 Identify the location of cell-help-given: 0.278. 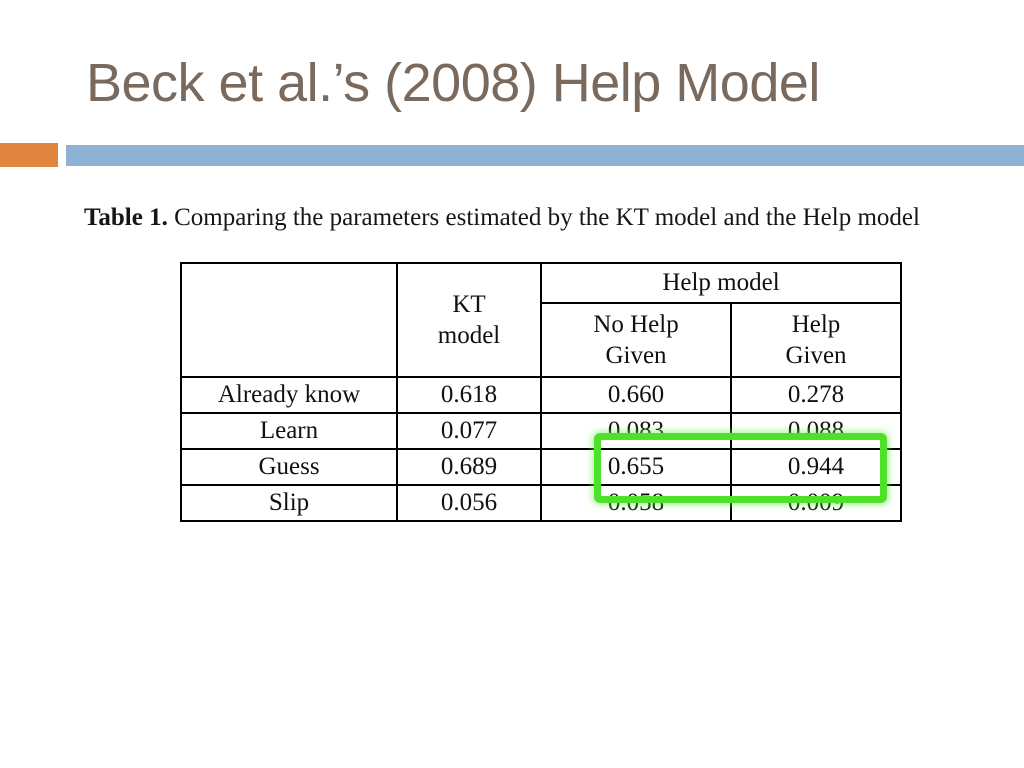
(816, 395).